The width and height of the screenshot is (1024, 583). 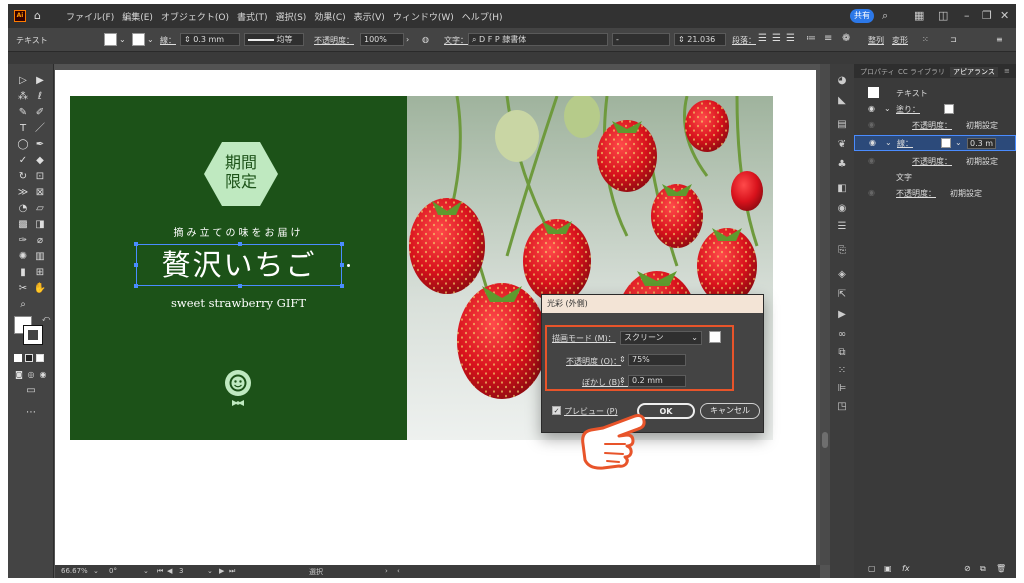 What do you see at coordinates (983, 569) in the screenshot?
I see `duplicate-item-icon: ⧉` at bounding box center [983, 569].